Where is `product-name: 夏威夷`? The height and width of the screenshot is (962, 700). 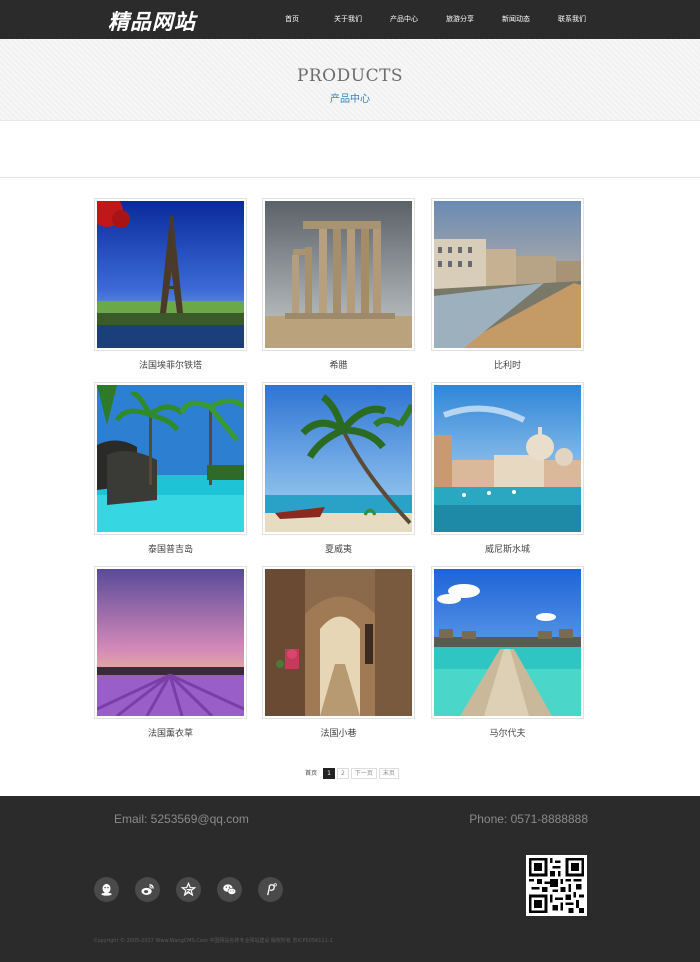
product-name: 夏威夷 is located at coordinates (338, 548).